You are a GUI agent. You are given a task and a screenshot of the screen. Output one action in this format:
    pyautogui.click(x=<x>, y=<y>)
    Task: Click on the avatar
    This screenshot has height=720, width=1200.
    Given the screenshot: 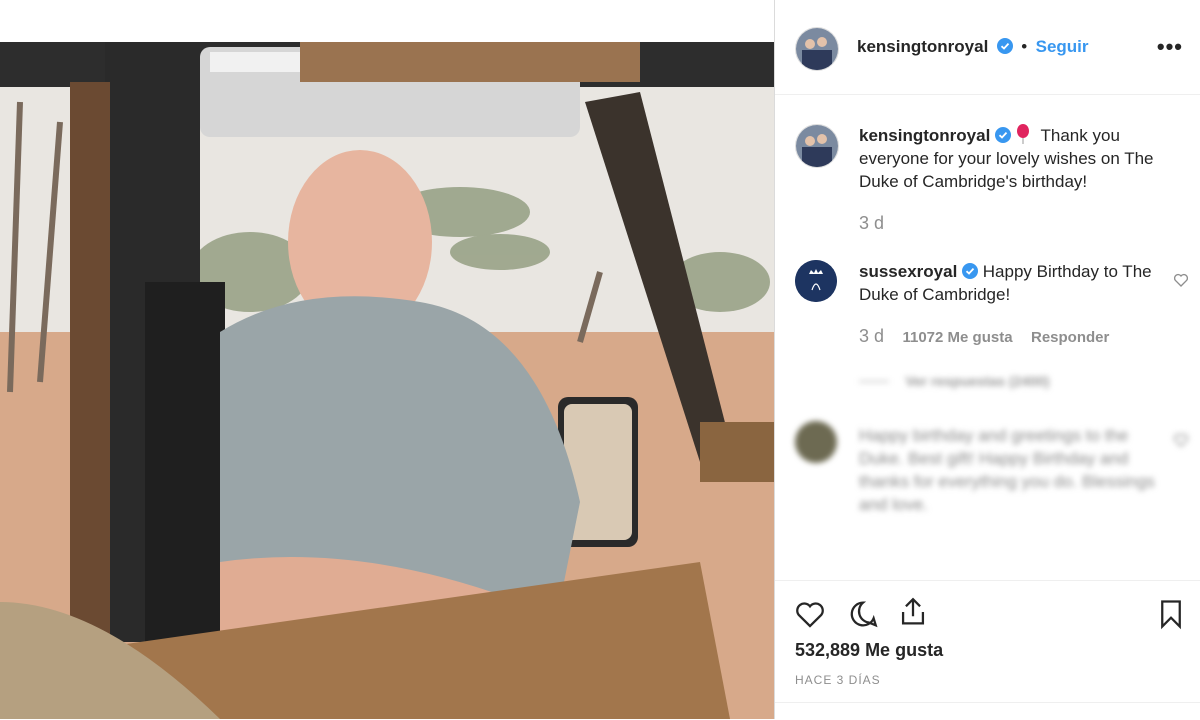 What is the action you would take?
    pyautogui.click(x=817, y=49)
    